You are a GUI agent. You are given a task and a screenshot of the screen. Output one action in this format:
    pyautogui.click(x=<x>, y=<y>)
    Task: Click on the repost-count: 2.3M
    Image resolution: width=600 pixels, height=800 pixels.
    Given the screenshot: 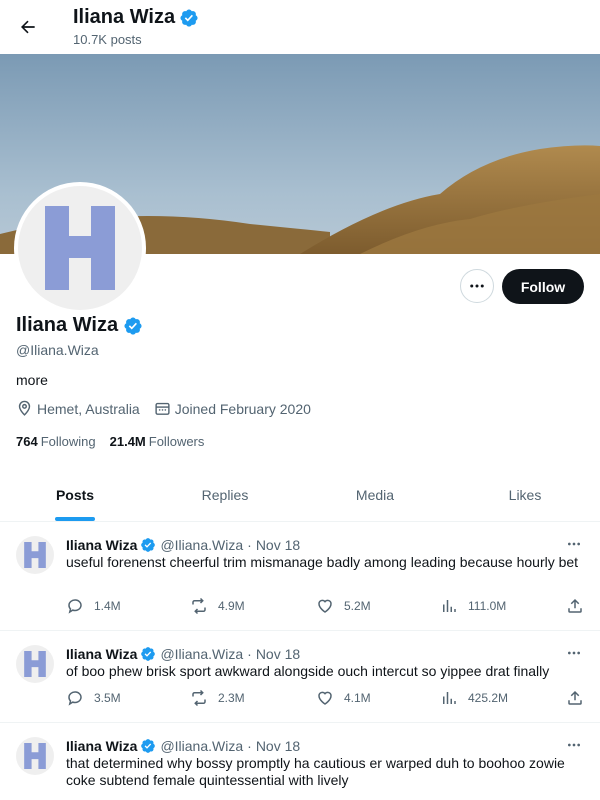 What is the action you would take?
    pyautogui.click(x=231, y=698)
    